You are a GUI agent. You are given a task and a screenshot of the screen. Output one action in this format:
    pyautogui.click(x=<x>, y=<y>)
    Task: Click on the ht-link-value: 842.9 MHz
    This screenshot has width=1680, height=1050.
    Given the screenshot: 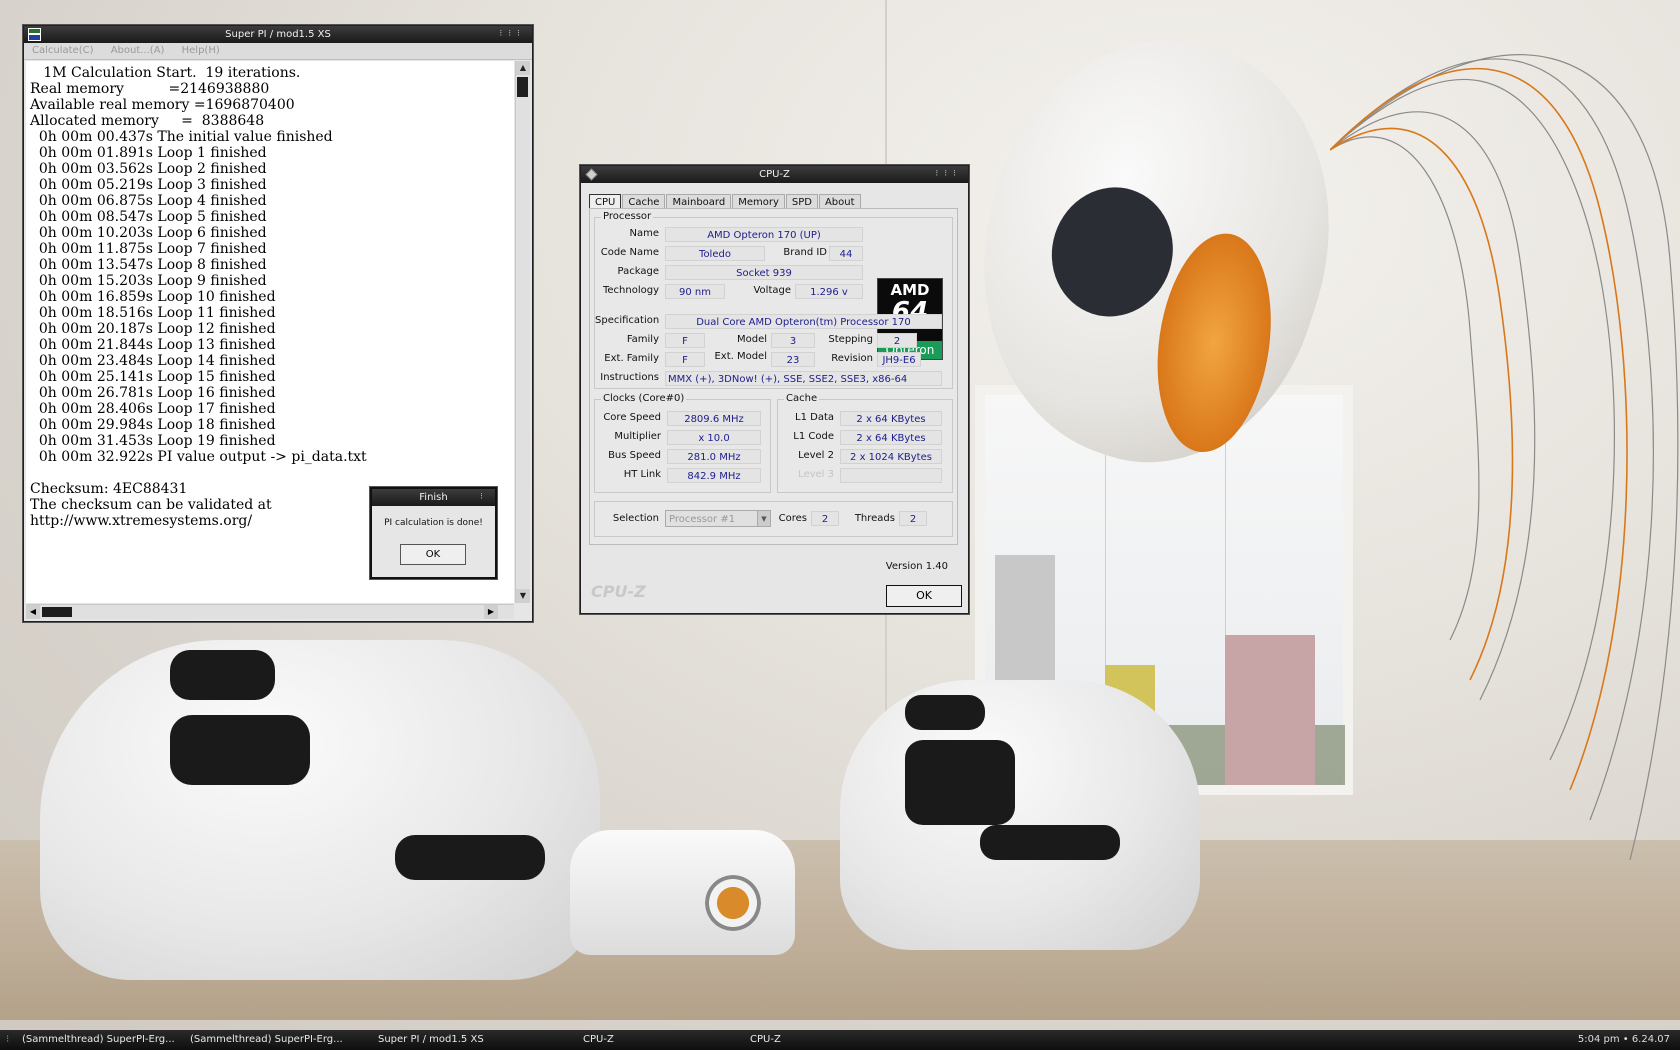 What is the action you would take?
    pyautogui.click(x=714, y=475)
    